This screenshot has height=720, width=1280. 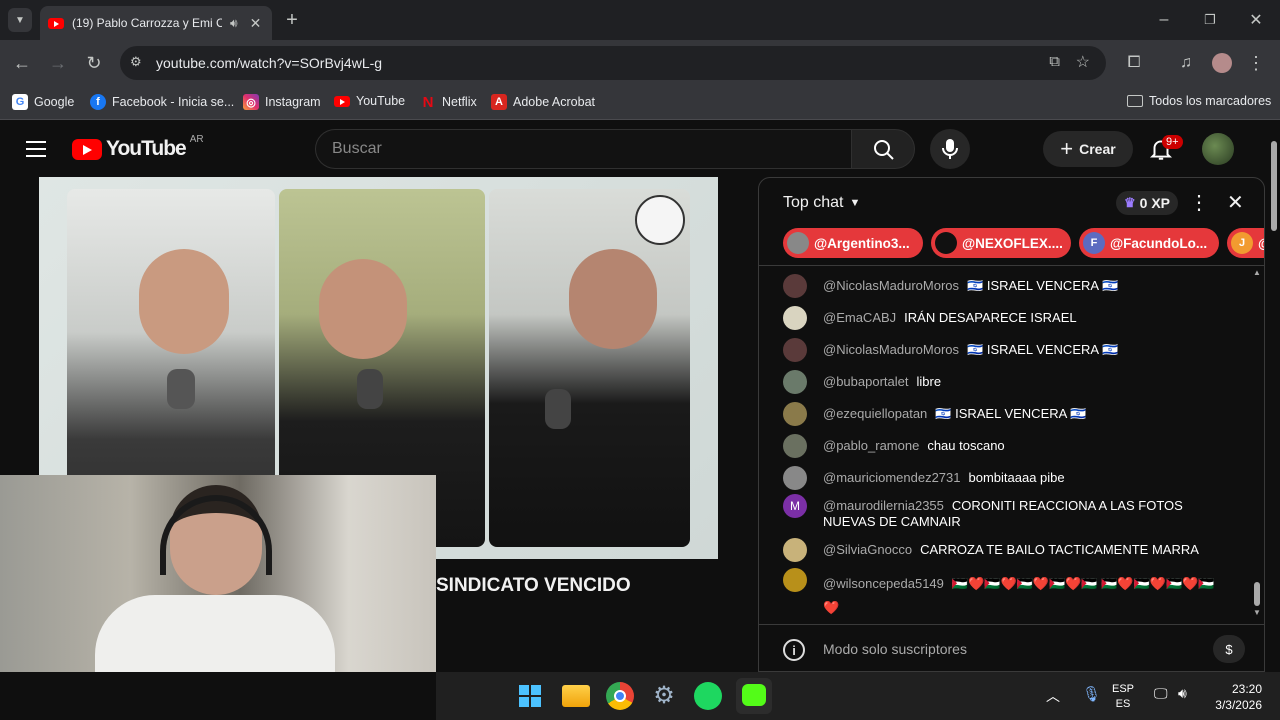 I want to click on search-input: Buscar, so click(x=583, y=149).